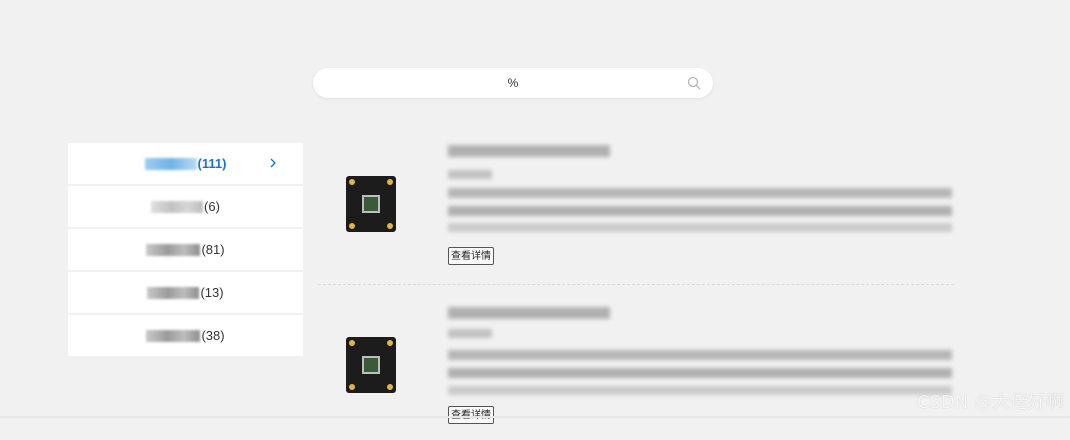 The image size is (1070, 440). I want to click on category-count: (111), so click(212, 163).